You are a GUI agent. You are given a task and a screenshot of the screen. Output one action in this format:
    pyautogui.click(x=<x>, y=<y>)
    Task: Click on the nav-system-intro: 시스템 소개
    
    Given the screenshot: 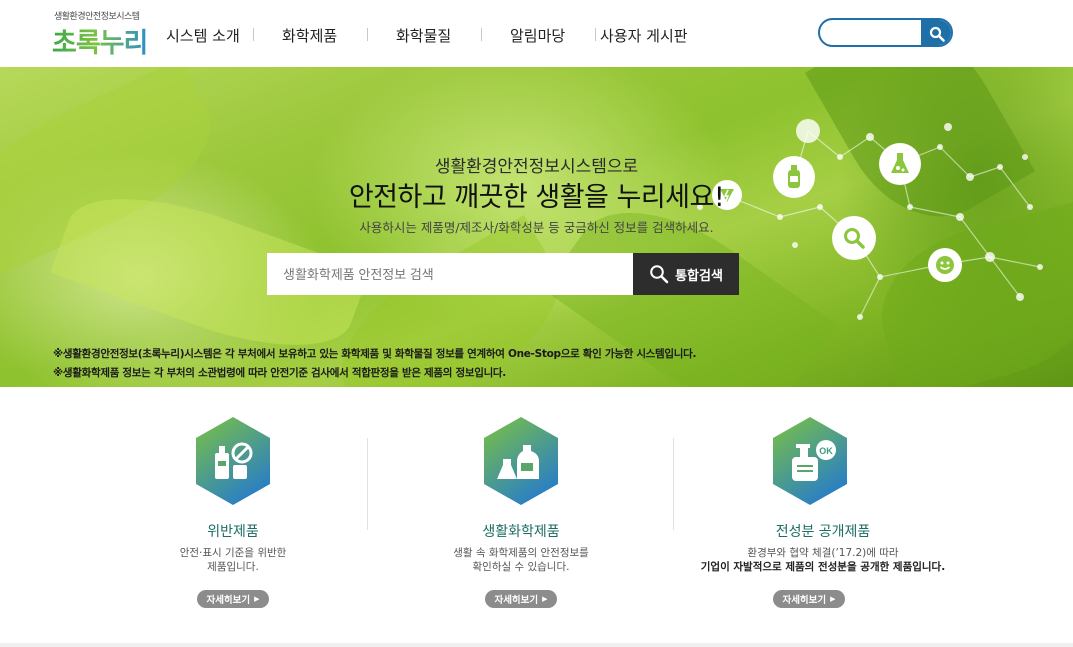 What is the action you would take?
    pyautogui.click(x=203, y=35)
    